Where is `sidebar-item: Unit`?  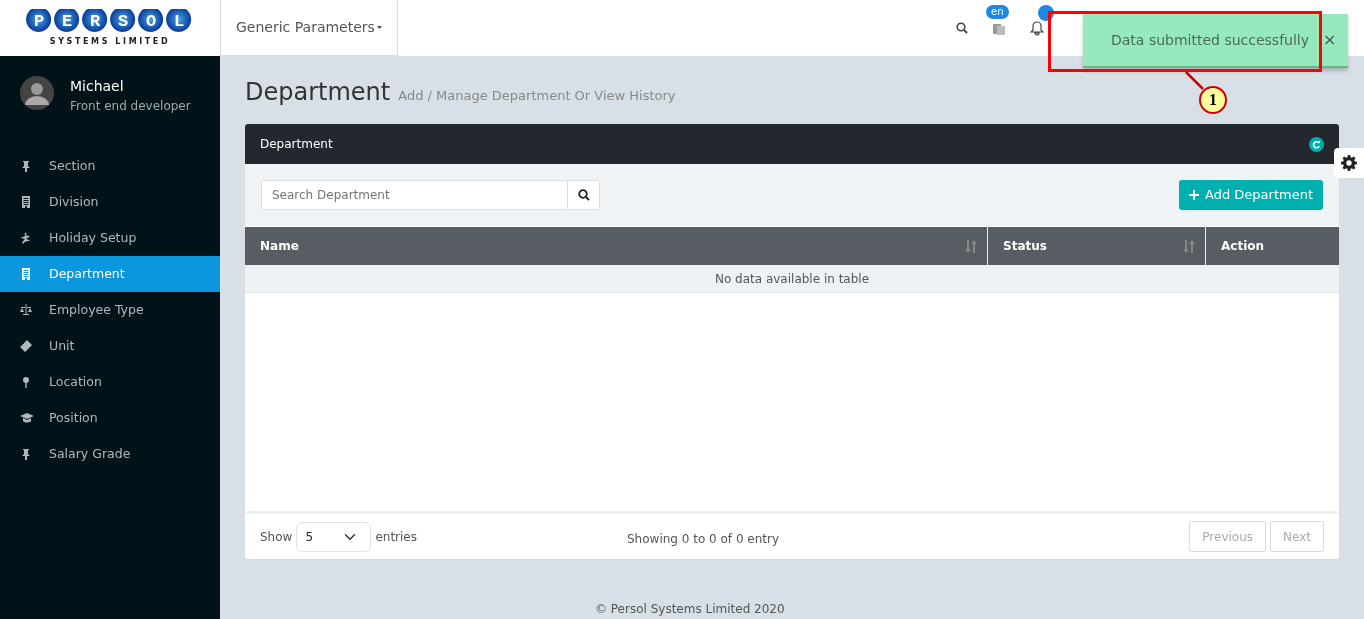 sidebar-item: Unit is located at coordinates (110, 346).